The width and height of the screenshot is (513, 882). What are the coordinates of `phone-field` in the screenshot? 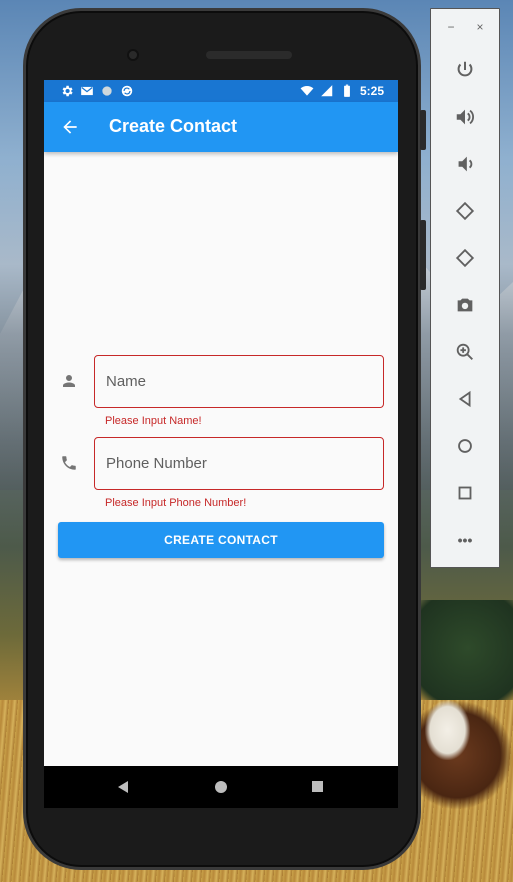 It's located at (239, 463).